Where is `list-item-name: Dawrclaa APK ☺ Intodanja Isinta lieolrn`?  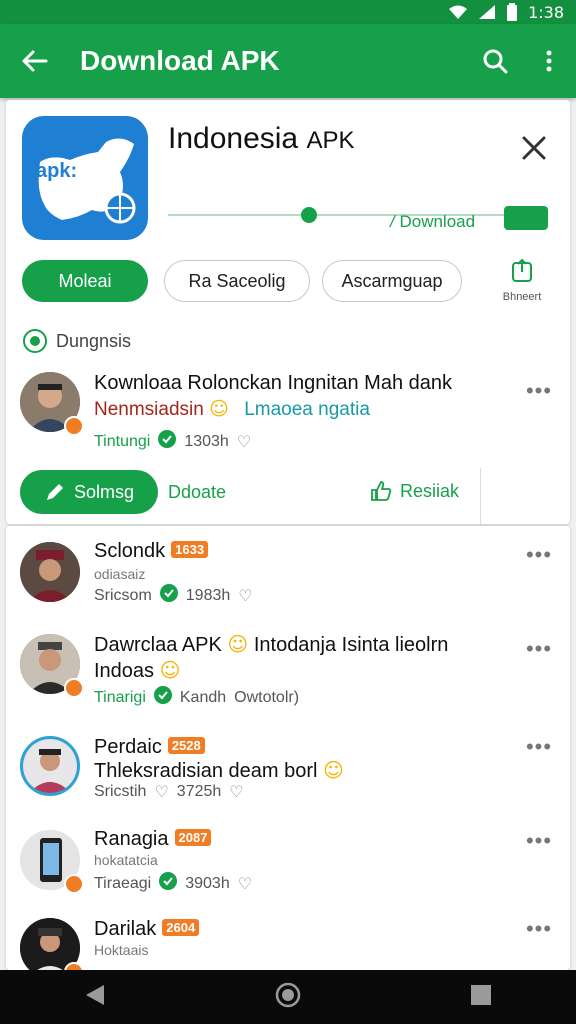
list-item-name: Dawrclaa APK ☺ Intodanja Isinta lieolrn is located at coordinates (271, 644).